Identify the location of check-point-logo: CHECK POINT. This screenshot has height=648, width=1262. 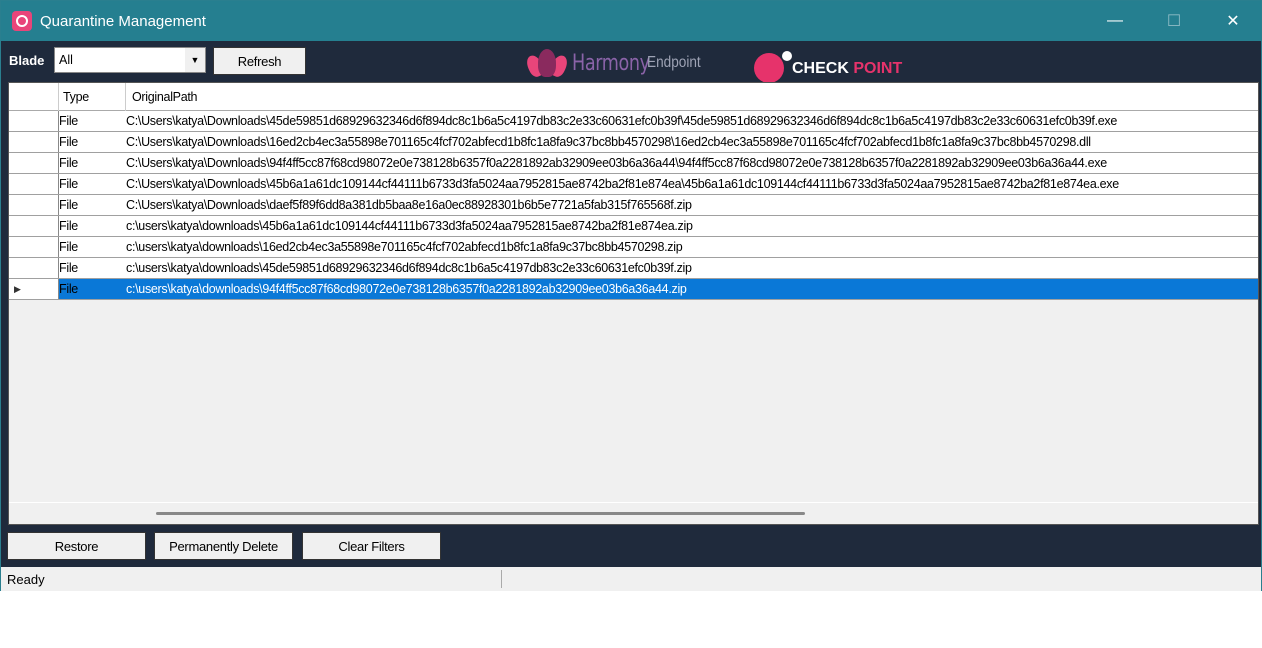
(828, 64).